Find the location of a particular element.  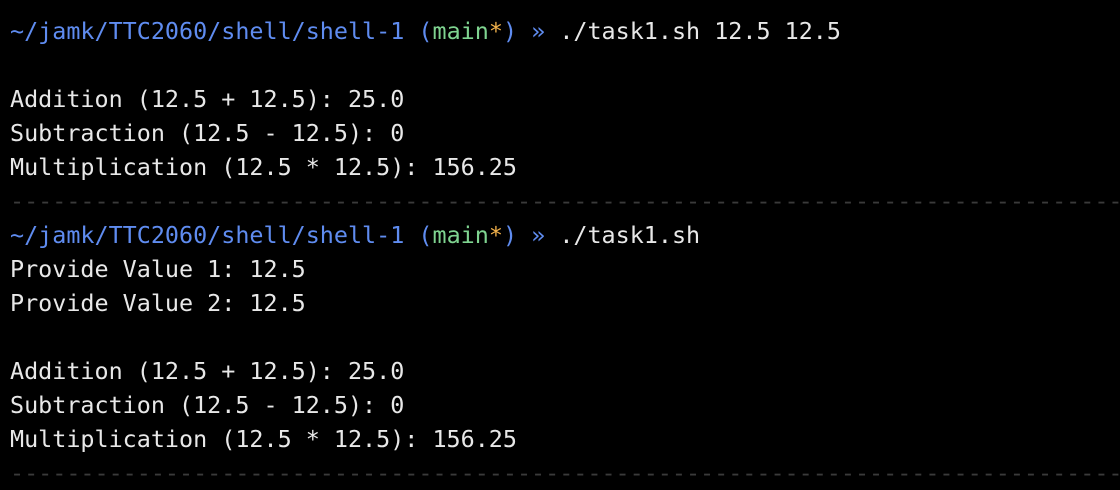

command-text: ./task1.sh is located at coordinates (630, 235).